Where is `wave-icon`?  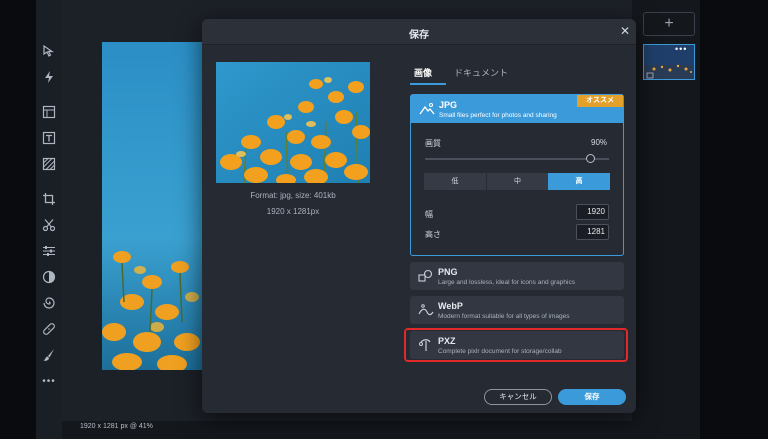
wave-icon is located at coordinates (426, 310).